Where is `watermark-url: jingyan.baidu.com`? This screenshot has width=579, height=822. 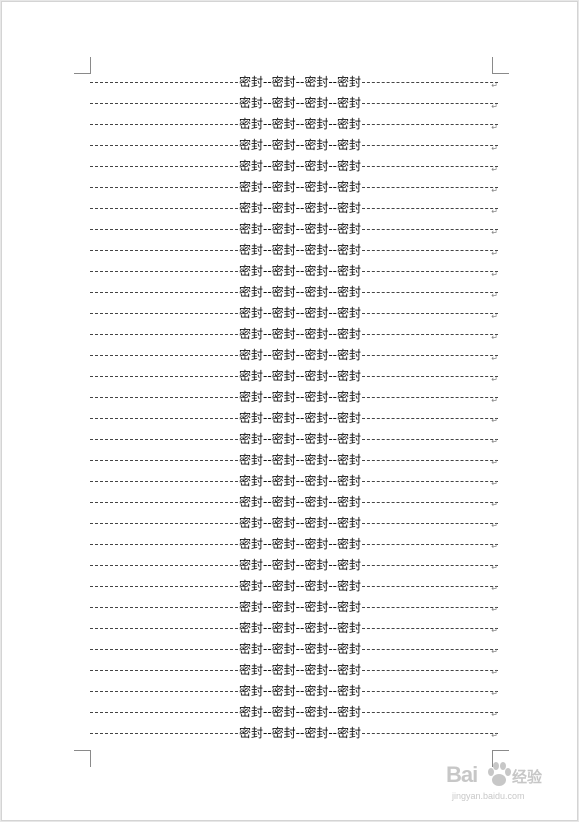
watermark-url: jingyan.baidu.com is located at coordinates (488, 796).